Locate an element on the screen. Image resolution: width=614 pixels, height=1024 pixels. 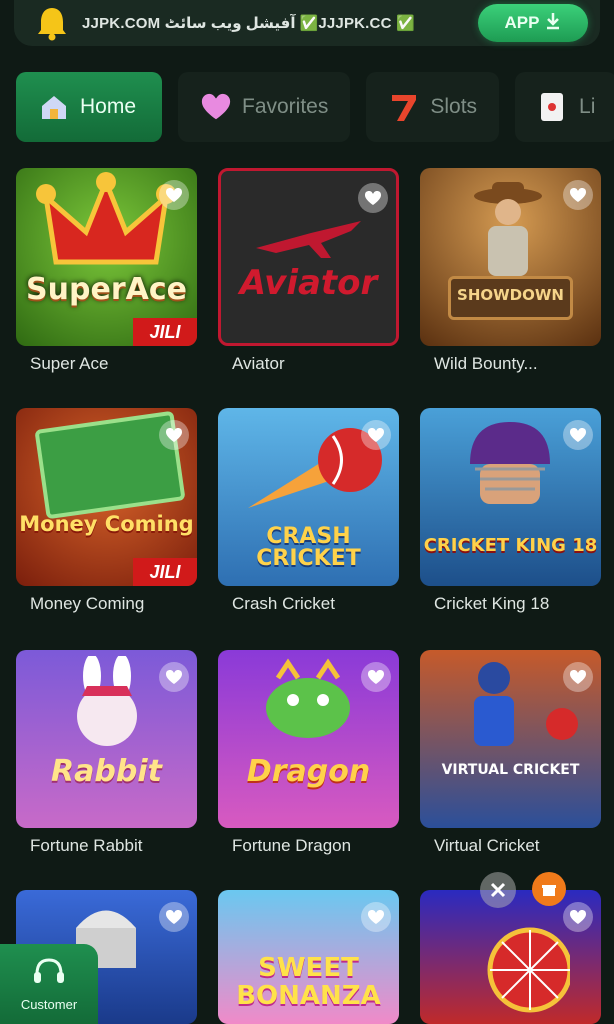
plane-icon is located at coordinates (308, 239).